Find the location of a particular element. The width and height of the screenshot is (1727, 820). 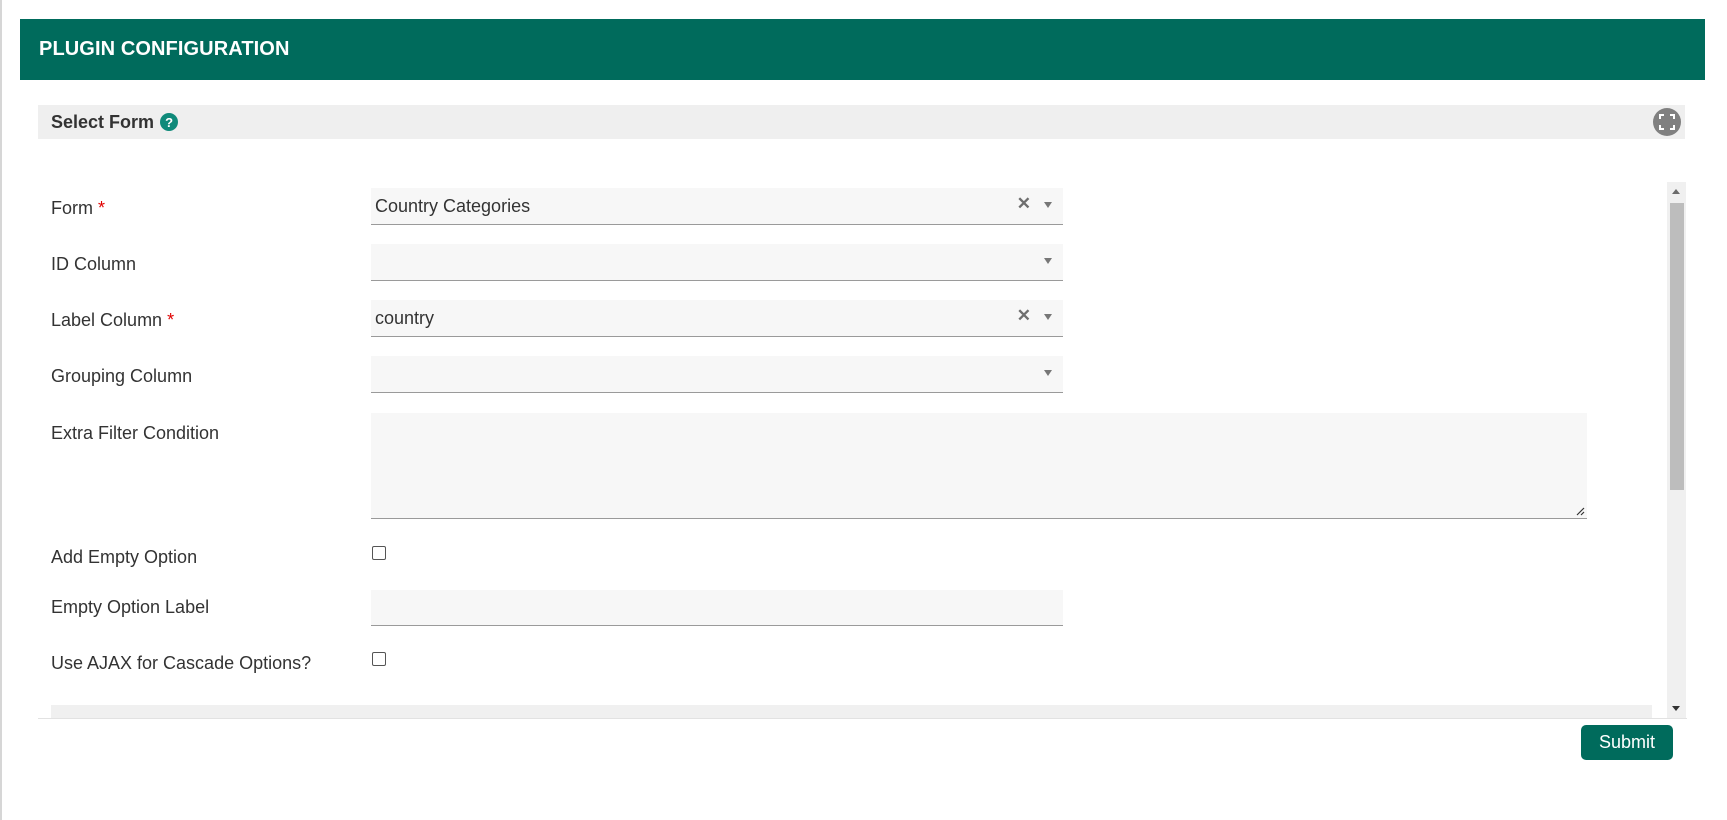

label-column-select: country ✕ is located at coordinates (717, 318).